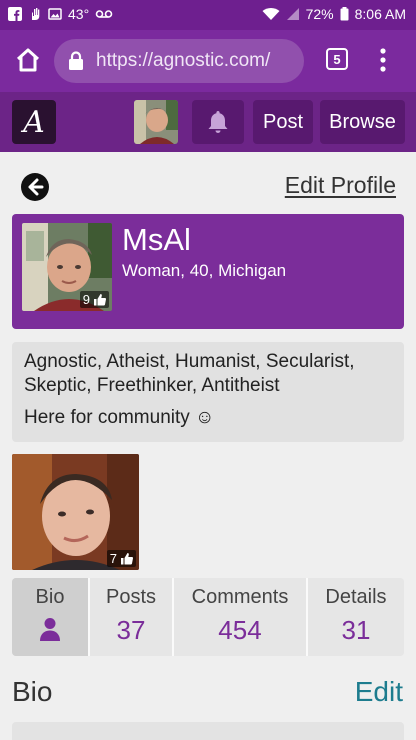  What do you see at coordinates (383, 60) in the screenshot?
I see `more-menu-icon` at bounding box center [383, 60].